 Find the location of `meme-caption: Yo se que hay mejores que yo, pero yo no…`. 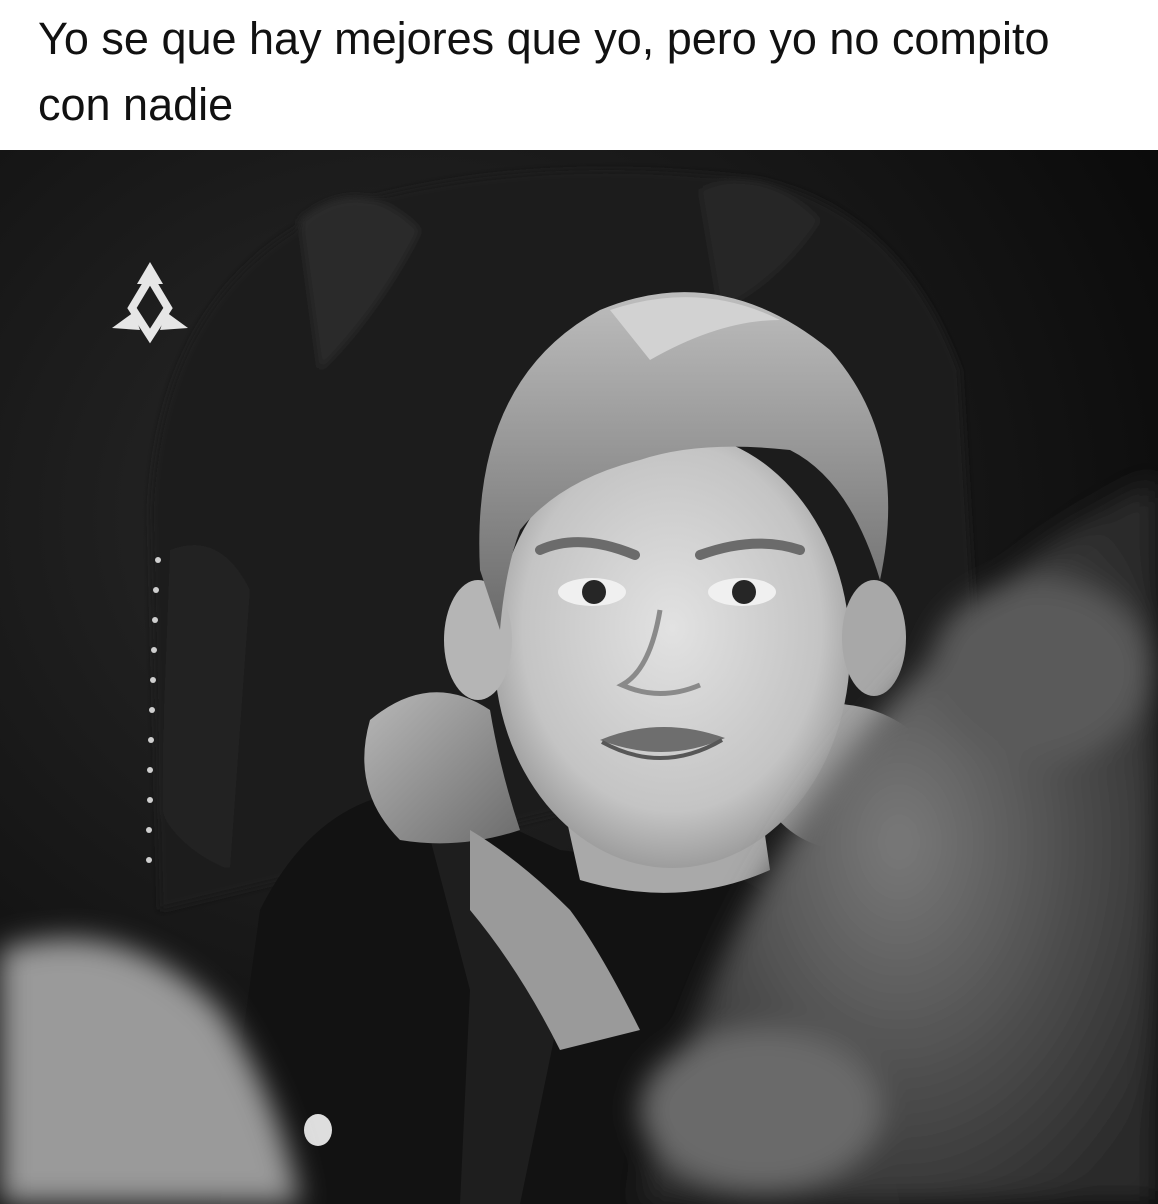

meme-caption: Yo se que hay mejores que yo, pero yo no… is located at coordinates (544, 71).